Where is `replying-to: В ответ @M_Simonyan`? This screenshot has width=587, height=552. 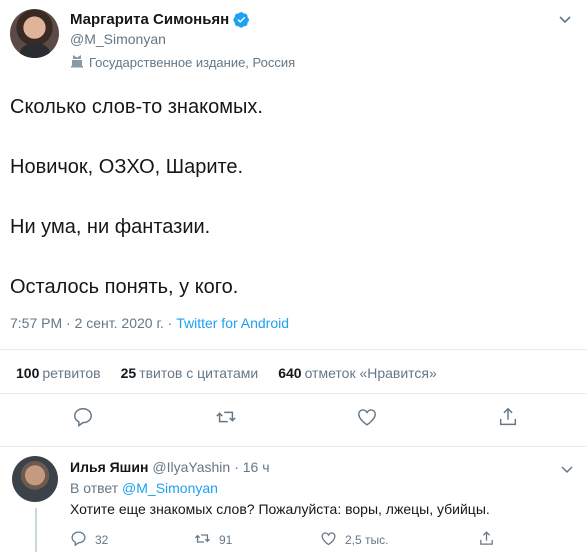 replying-to: В ответ @M_Simonyan is located at coordinates (144, 488).